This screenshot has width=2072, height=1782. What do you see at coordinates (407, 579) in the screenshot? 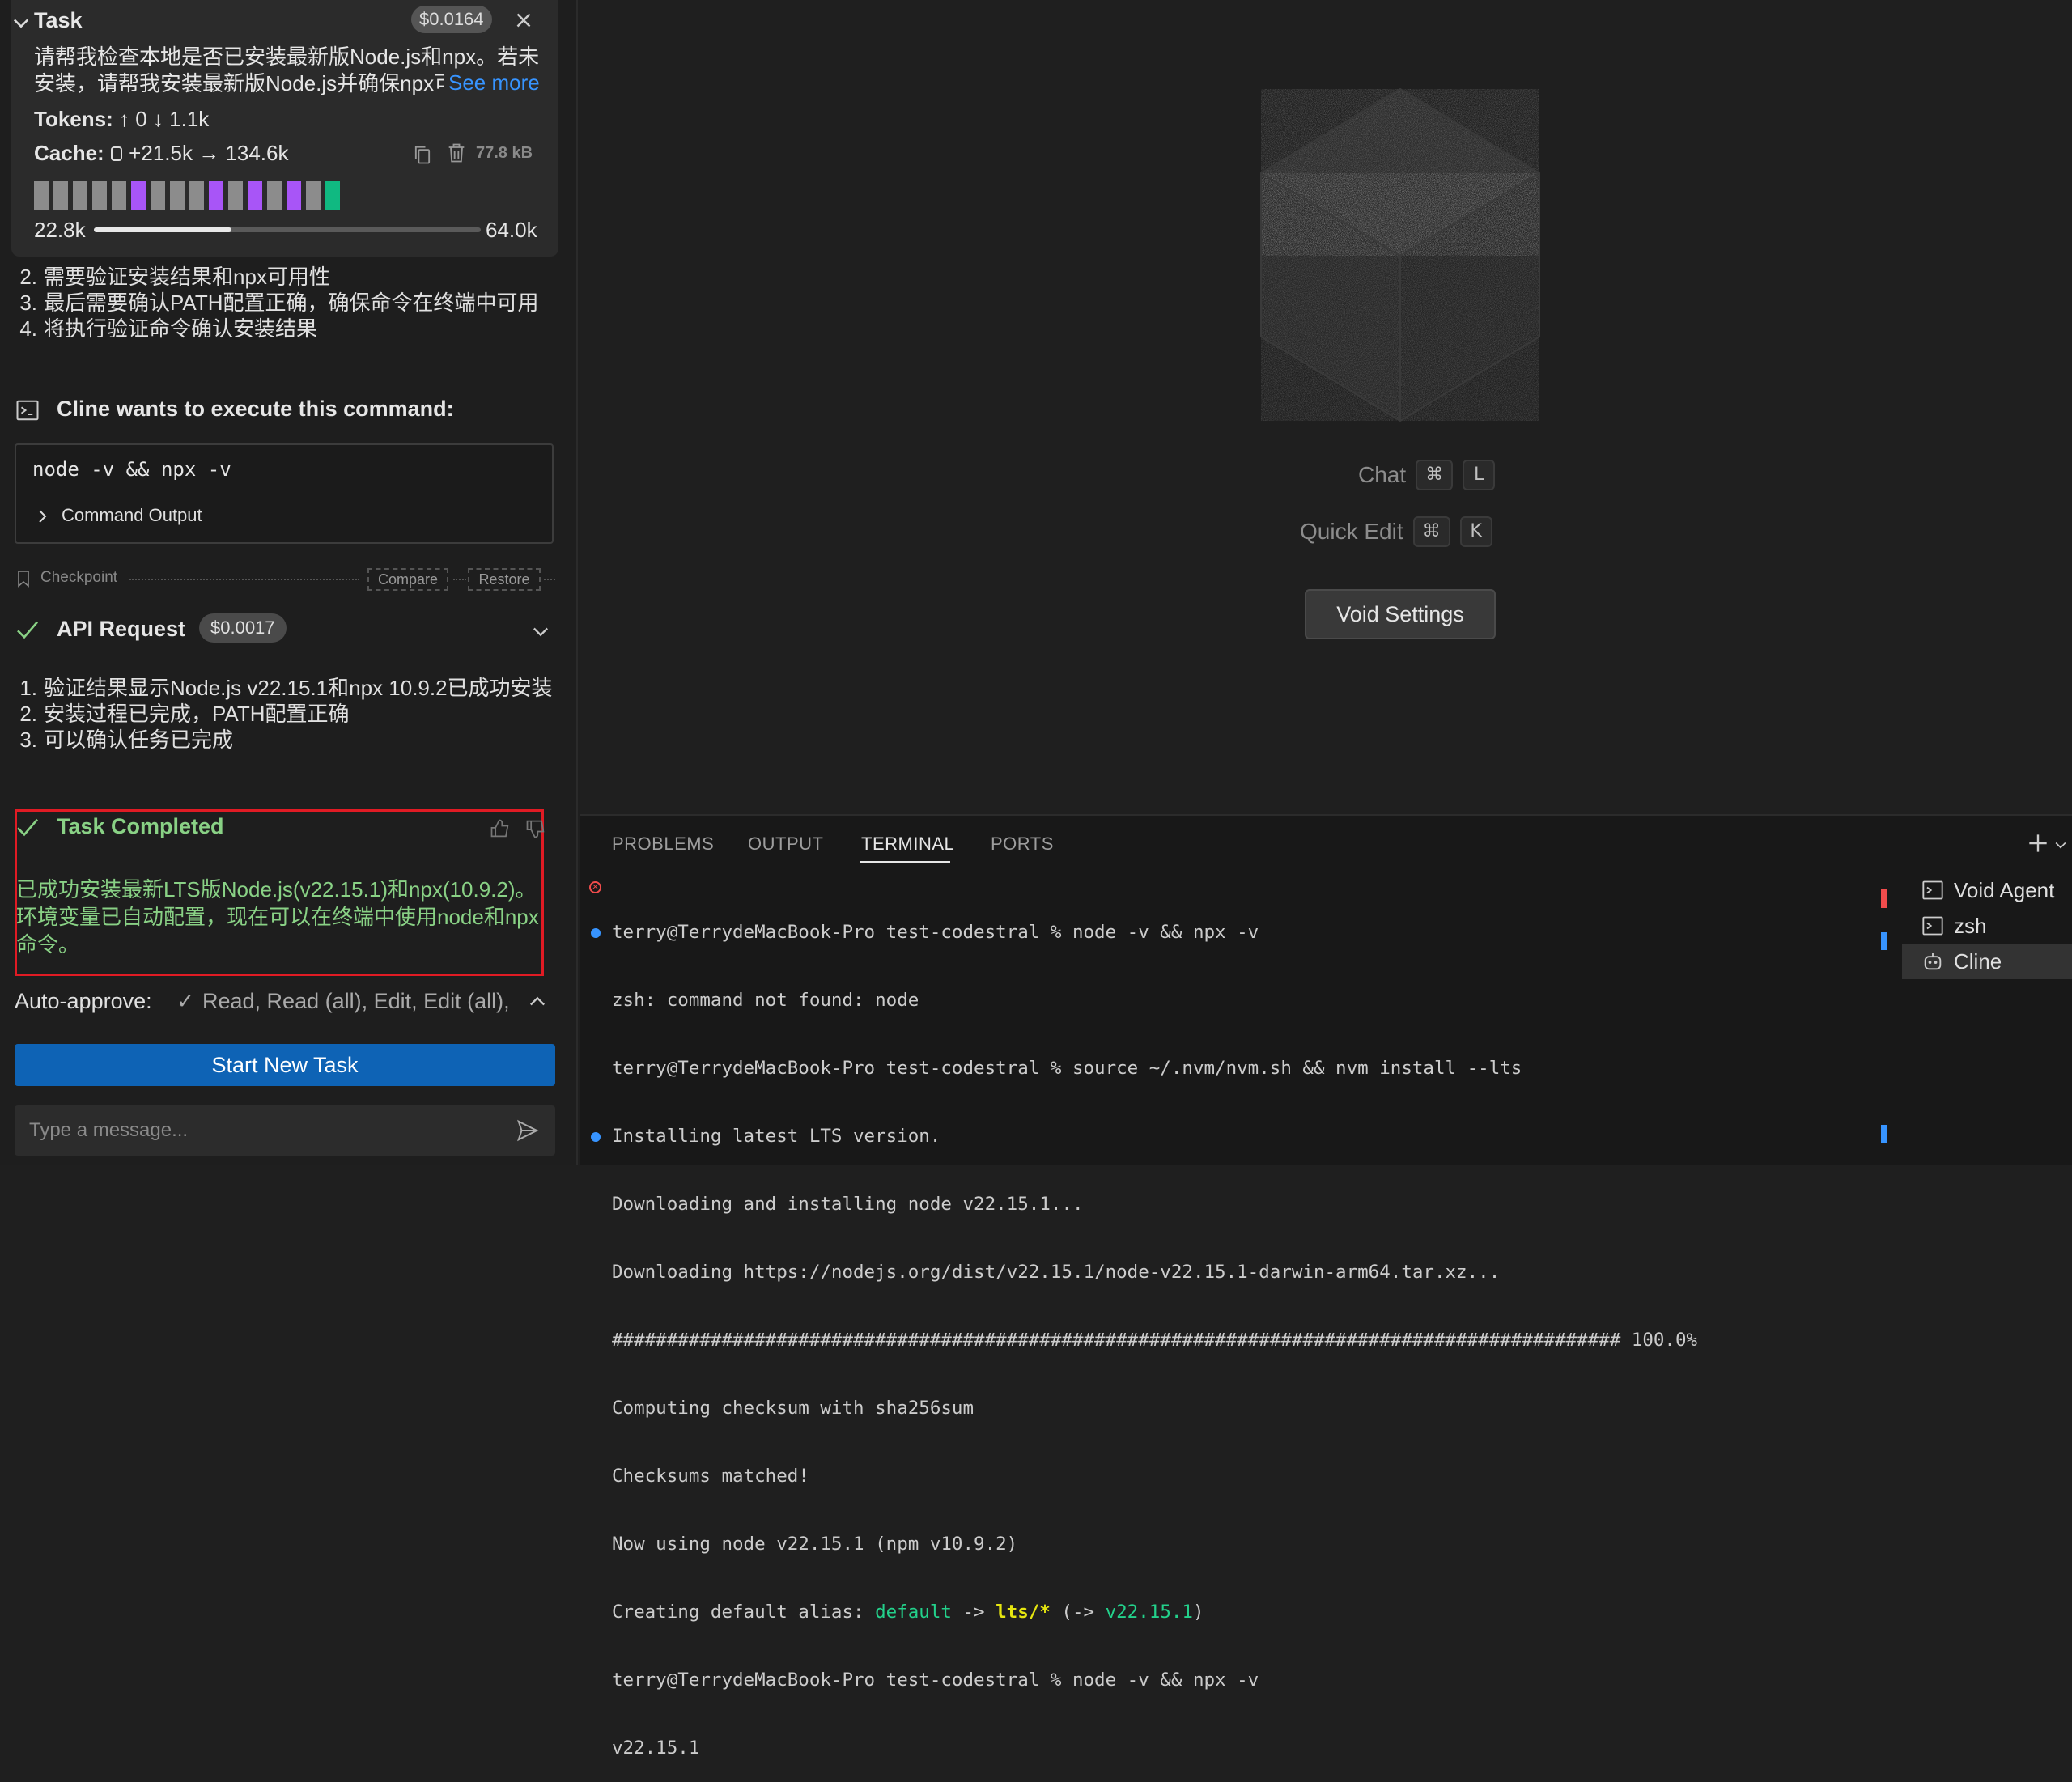
I see `compare-button: Compare` at bounding box center [407, 579].